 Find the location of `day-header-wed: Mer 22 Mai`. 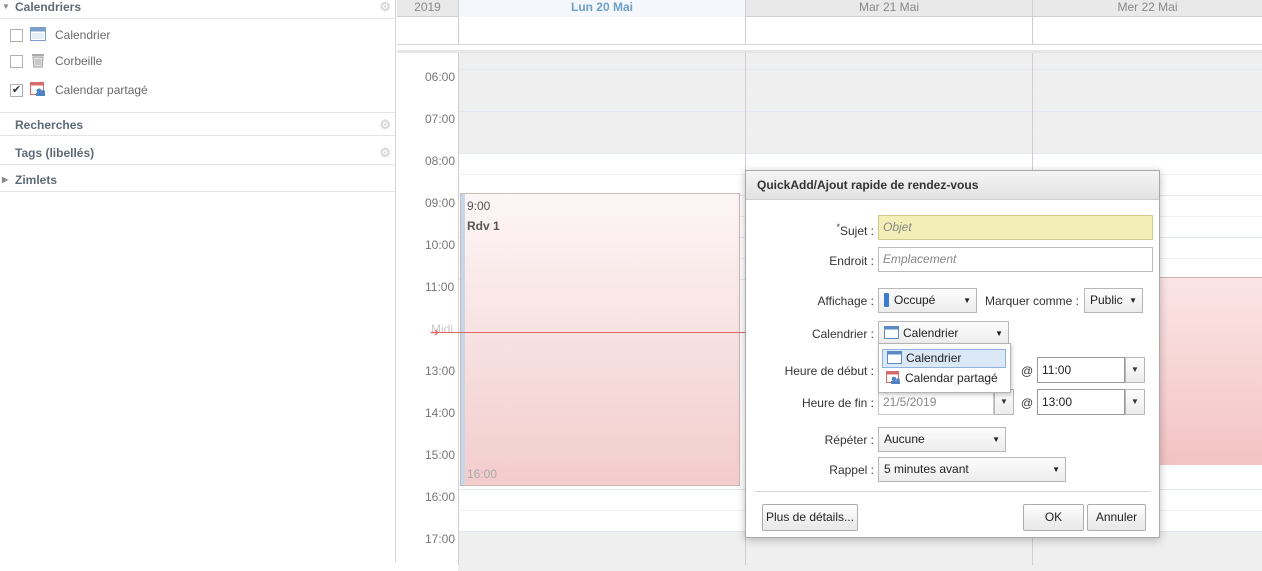

day-header-wed: Mer 22 Mai is located at coordinates (1147, 8).